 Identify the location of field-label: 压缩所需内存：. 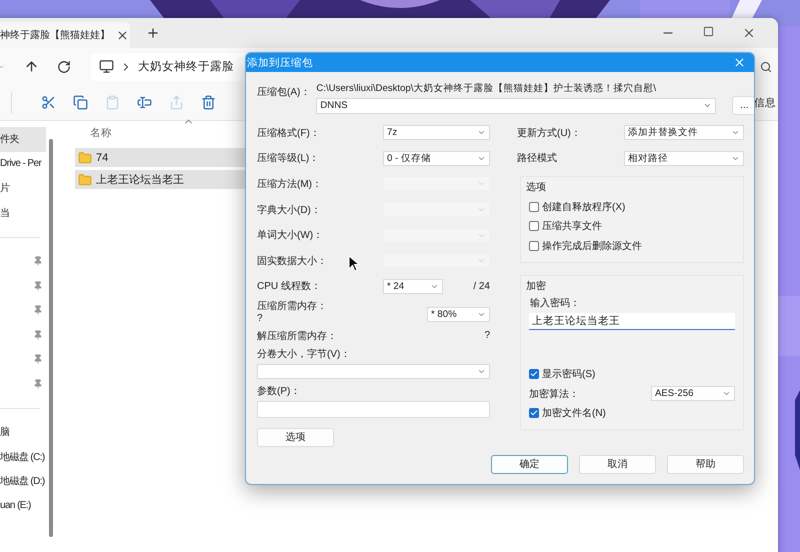
(292, 307).